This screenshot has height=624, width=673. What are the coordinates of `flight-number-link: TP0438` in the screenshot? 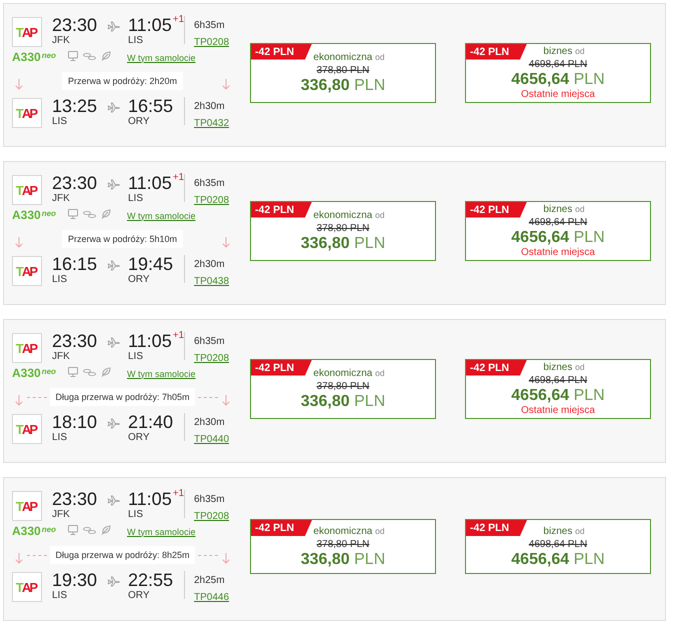 It's located at (212, 282).